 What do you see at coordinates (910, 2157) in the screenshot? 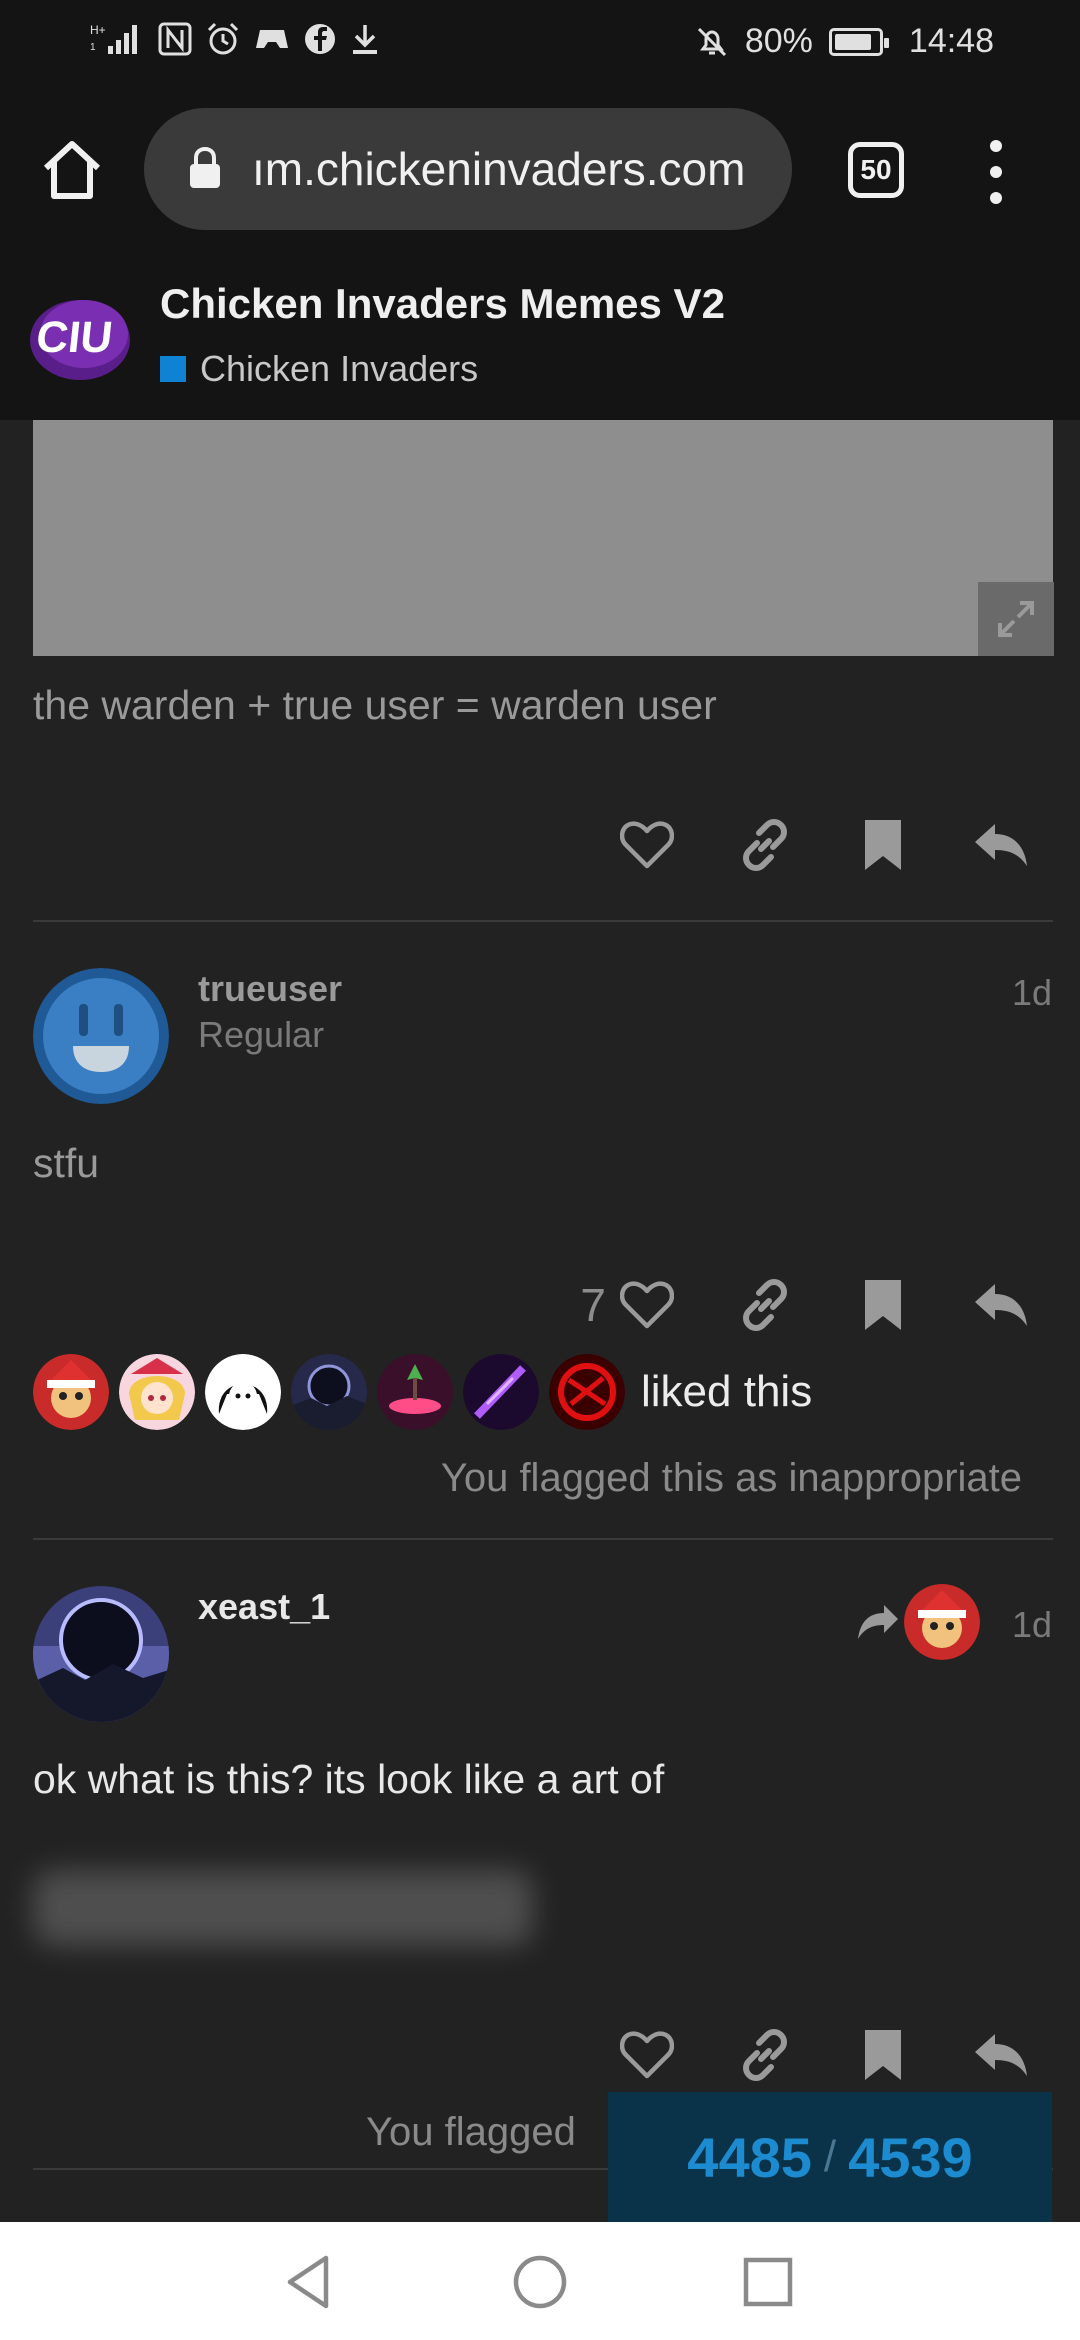
I see `progress-total: 4539` at bounding box center [910, 2157].